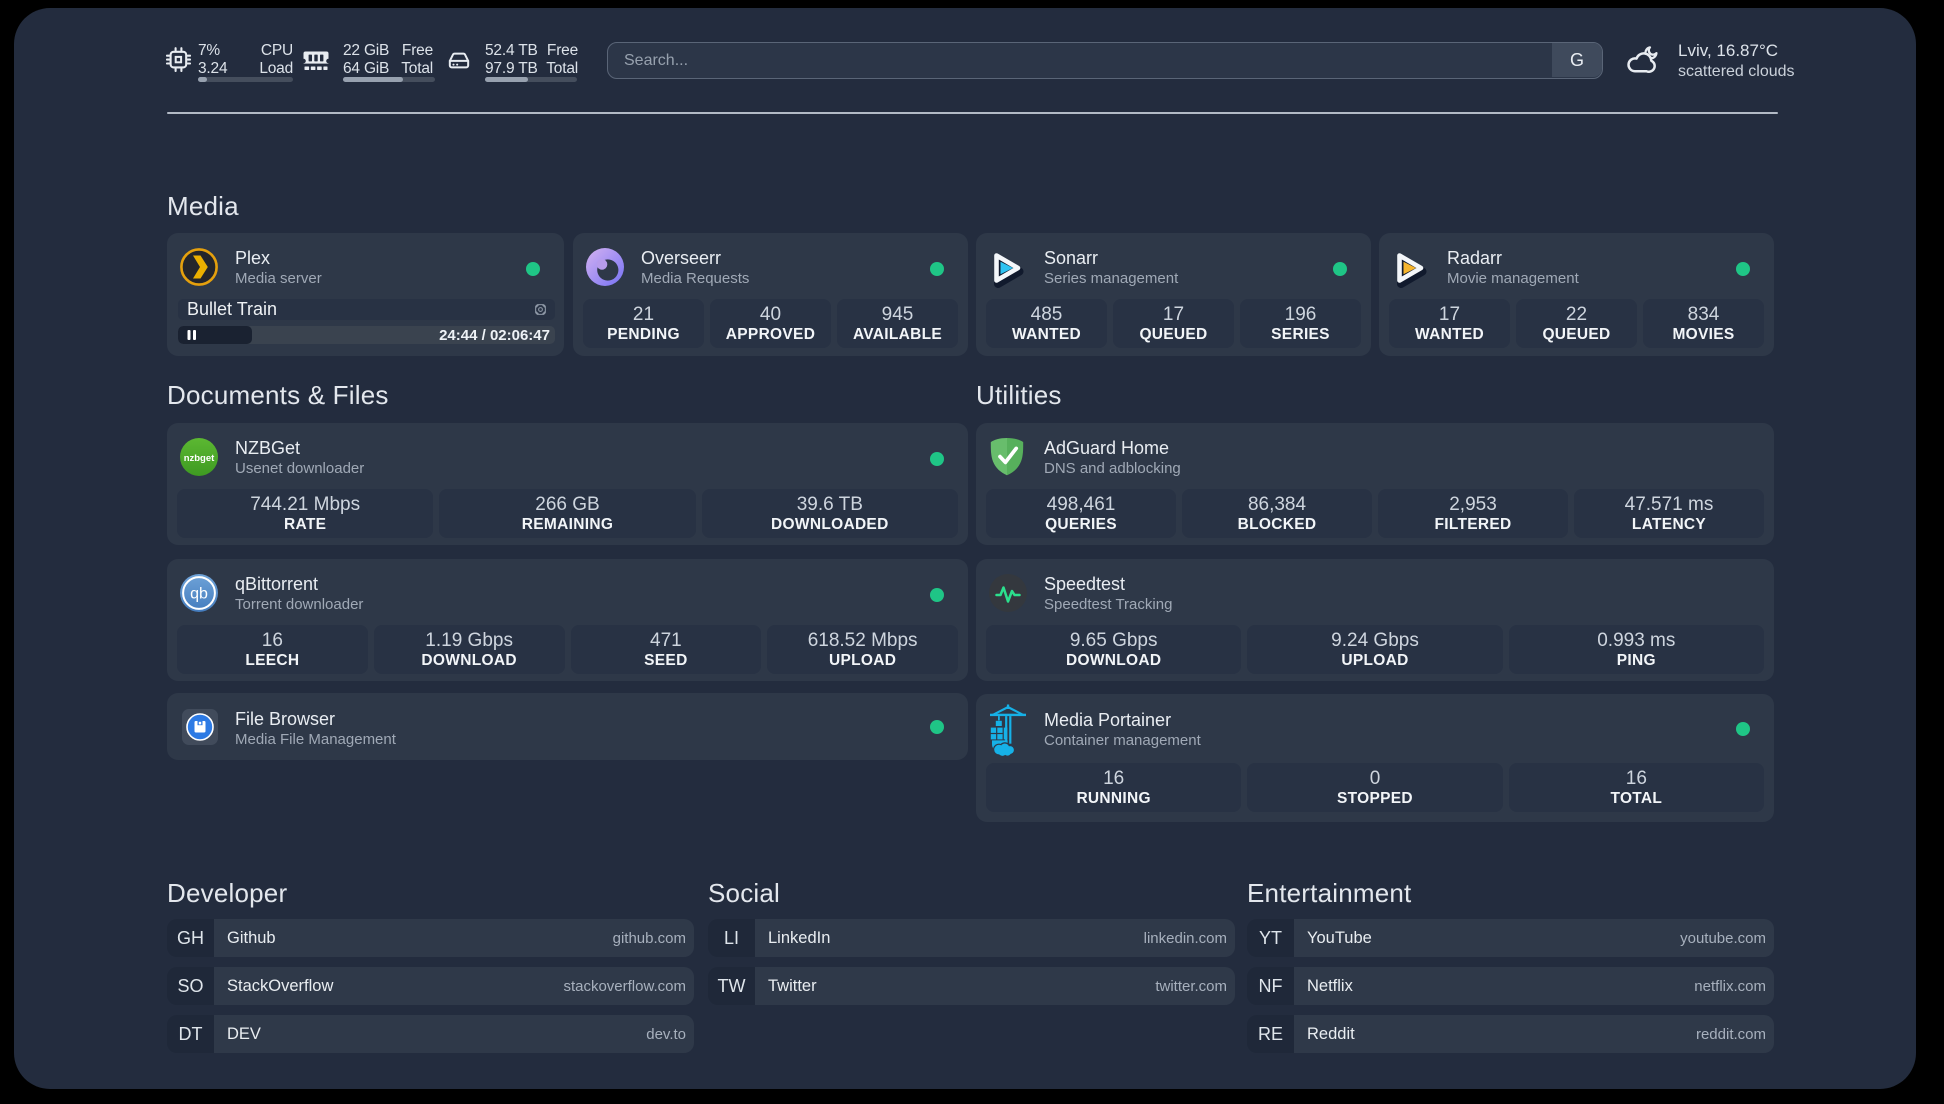 The width and height of the screenshot is (1944, 1104). I want to click on svg-text: nzbget, so click(199, 458).